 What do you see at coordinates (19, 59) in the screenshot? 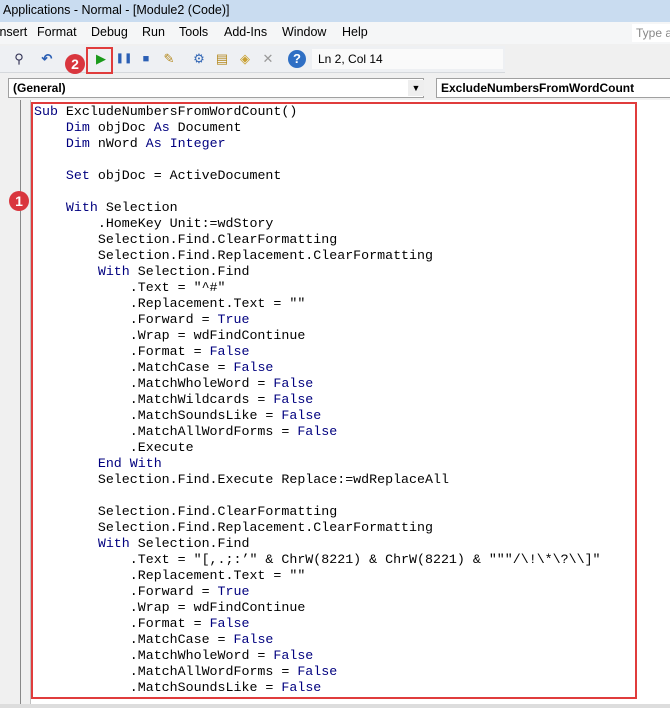
I see `find-icon: ⚲` at bounding box center [19, 59].